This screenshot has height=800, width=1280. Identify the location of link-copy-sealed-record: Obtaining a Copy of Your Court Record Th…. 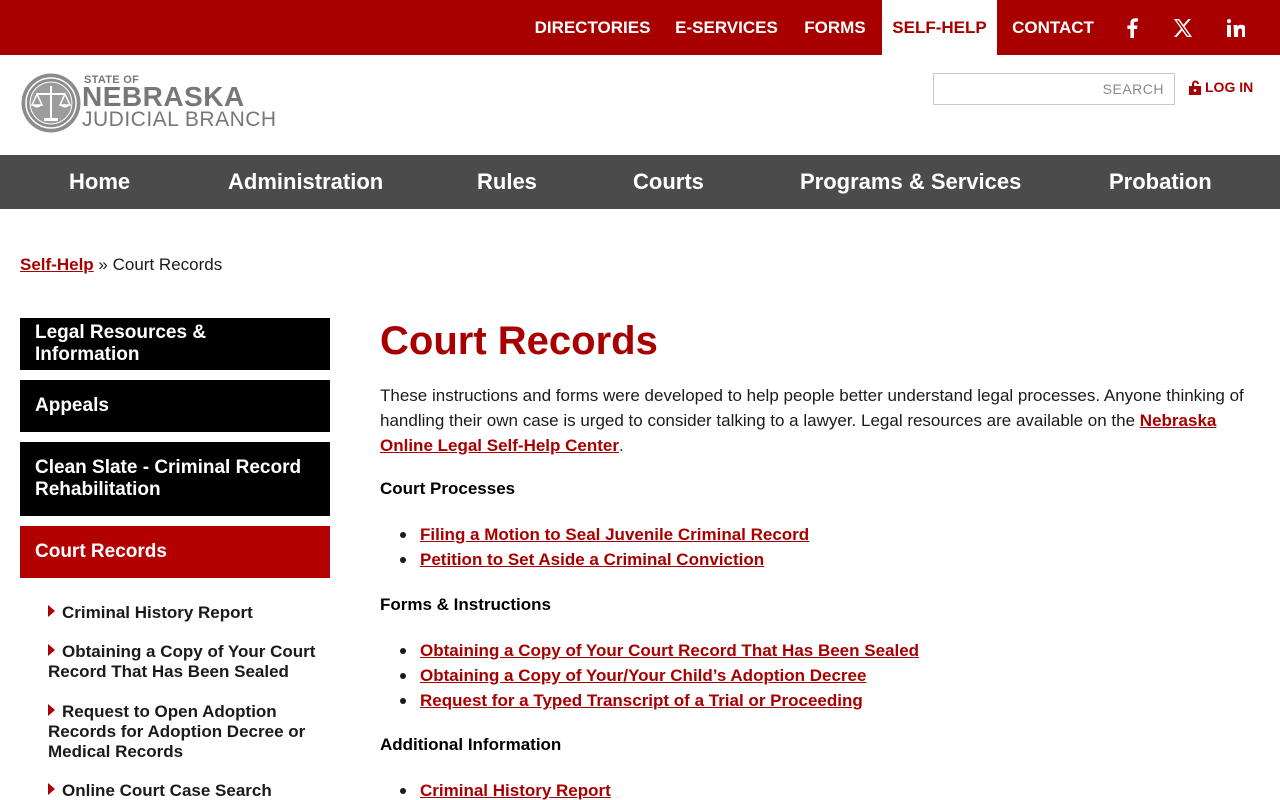
(669, 650).